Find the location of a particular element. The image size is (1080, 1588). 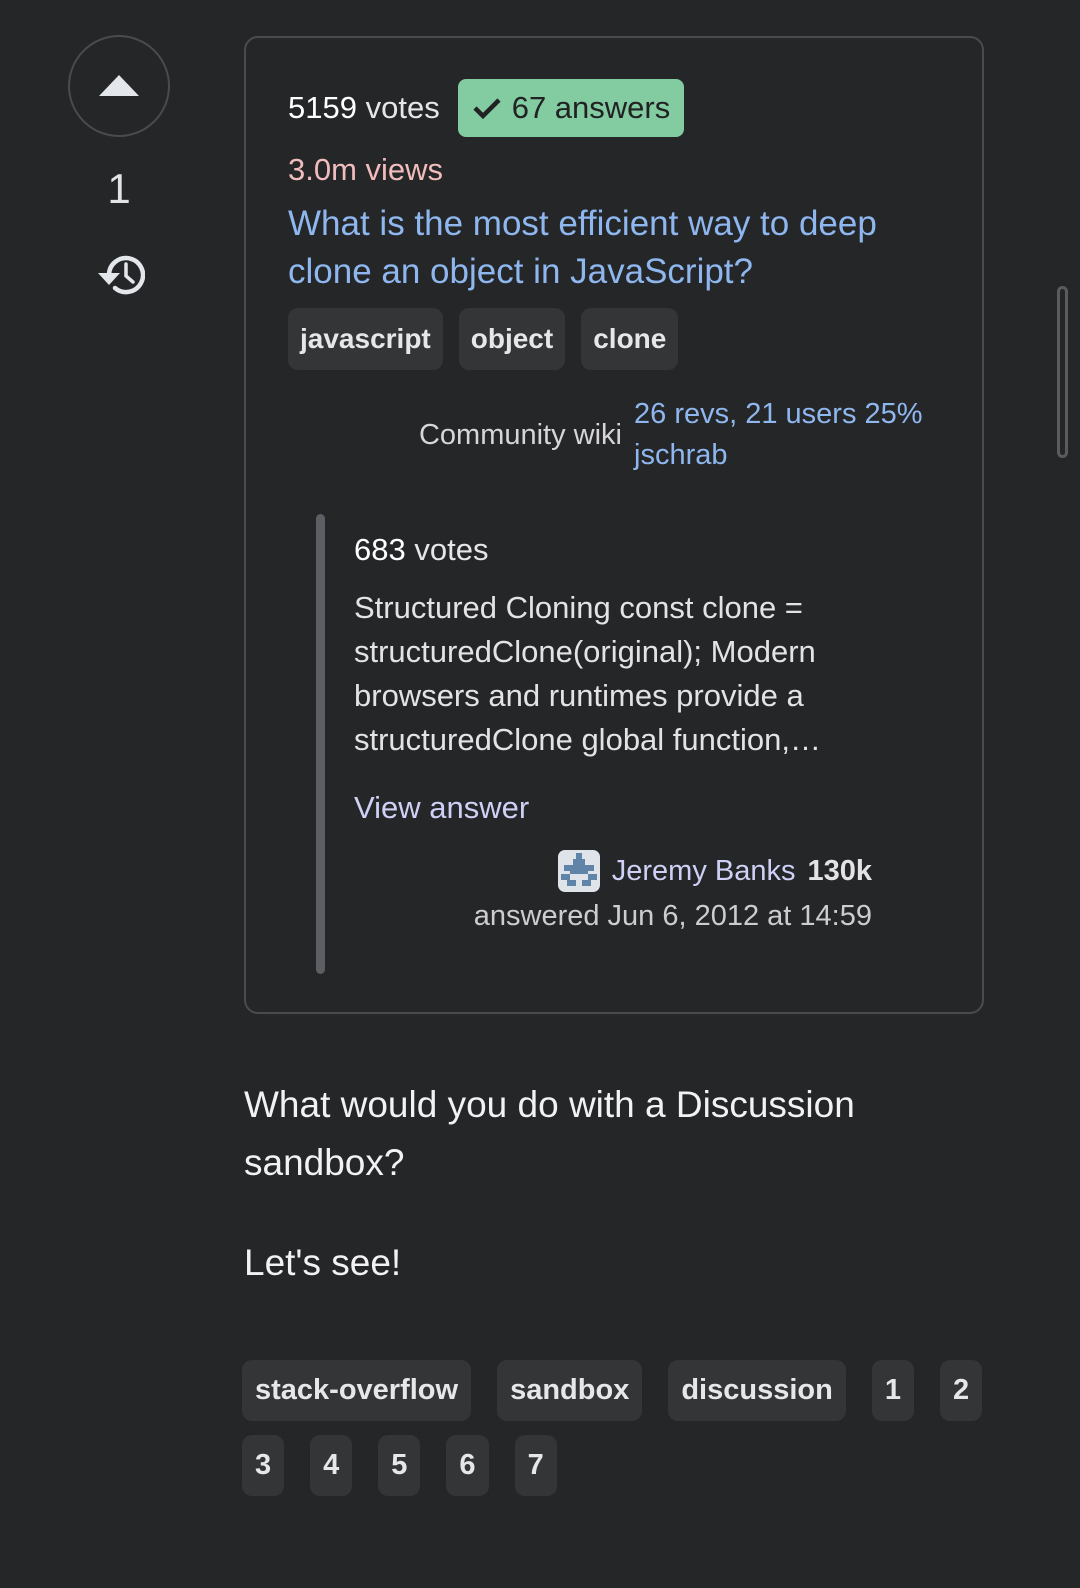

tag-stack-overflow: stack-overflow is located at coordinates (357, 1390).